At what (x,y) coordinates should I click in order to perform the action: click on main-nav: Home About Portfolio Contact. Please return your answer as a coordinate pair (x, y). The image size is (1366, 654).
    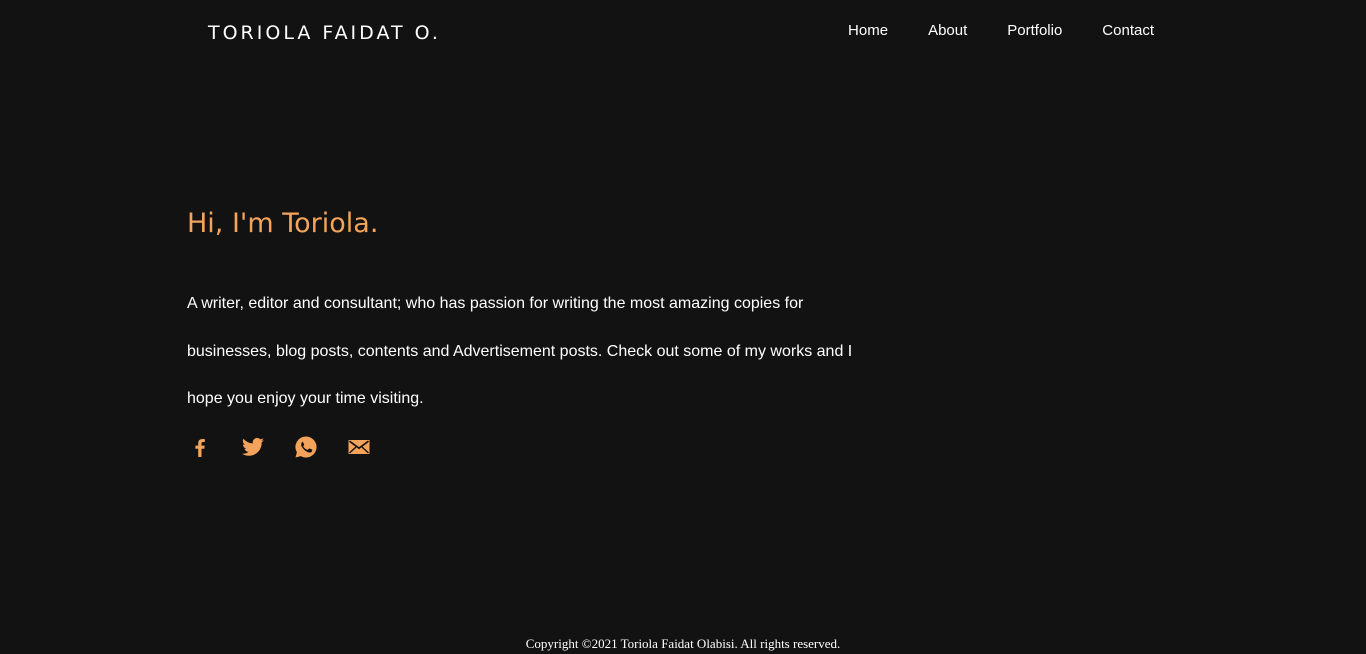
    Looking at the image, I should click on (1001, 30).